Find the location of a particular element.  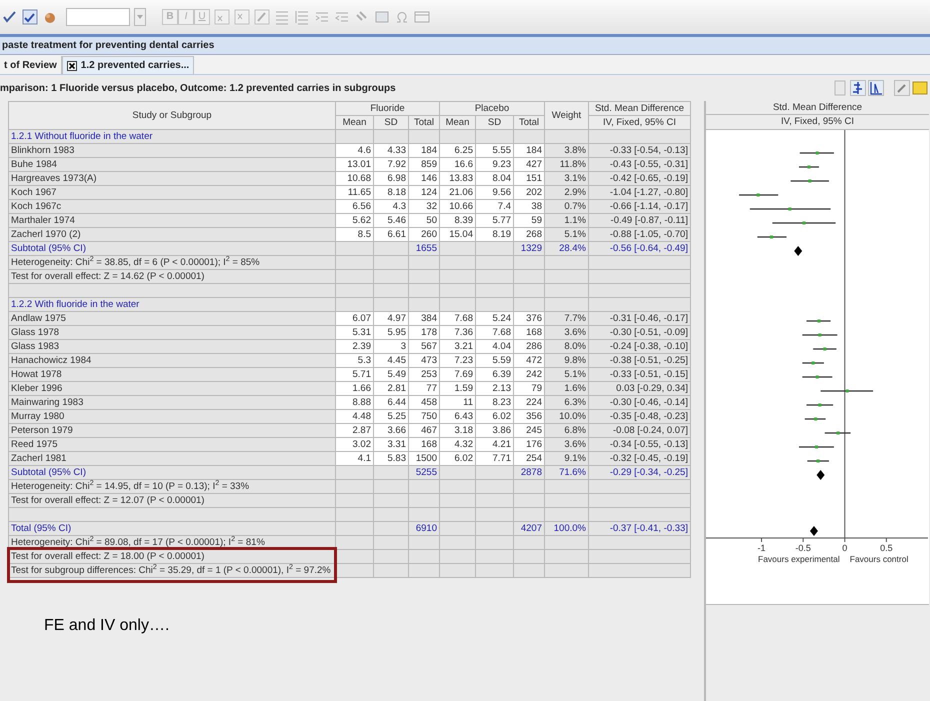

study-name: Glass 1978 is located at coordinates (35, 332).